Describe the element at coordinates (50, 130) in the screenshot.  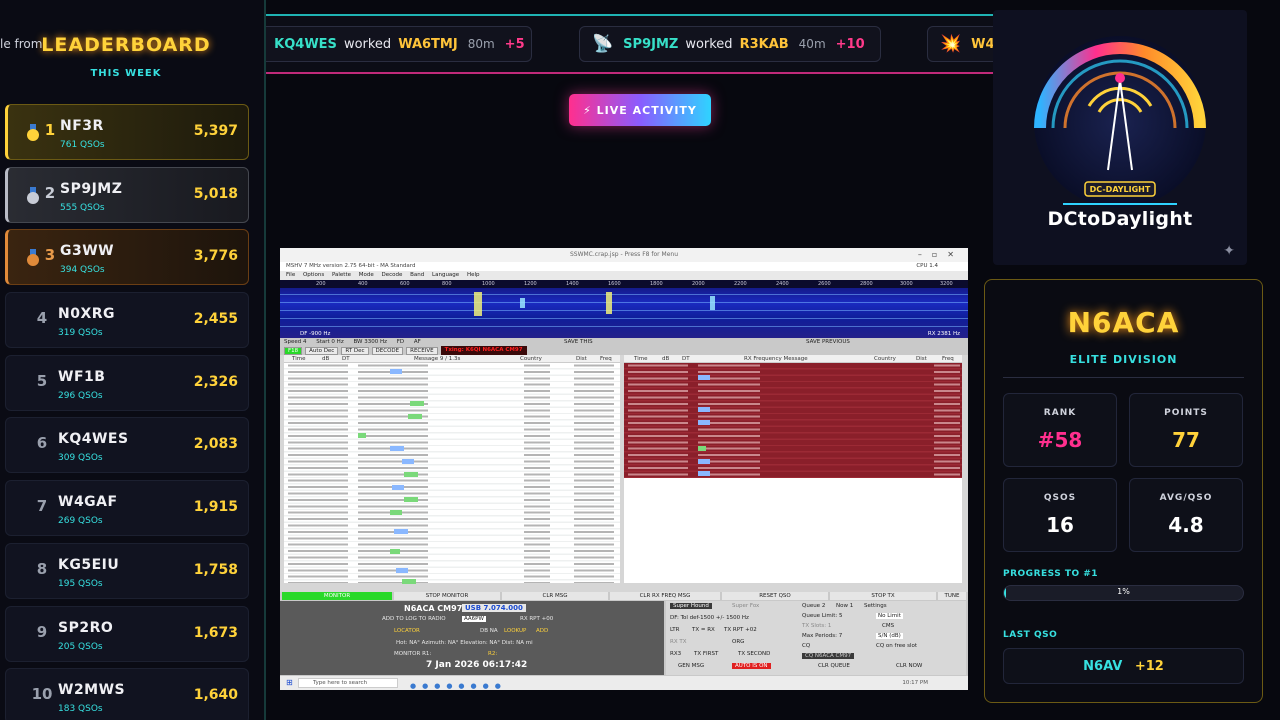
I see `row-rank: 1` at that location.